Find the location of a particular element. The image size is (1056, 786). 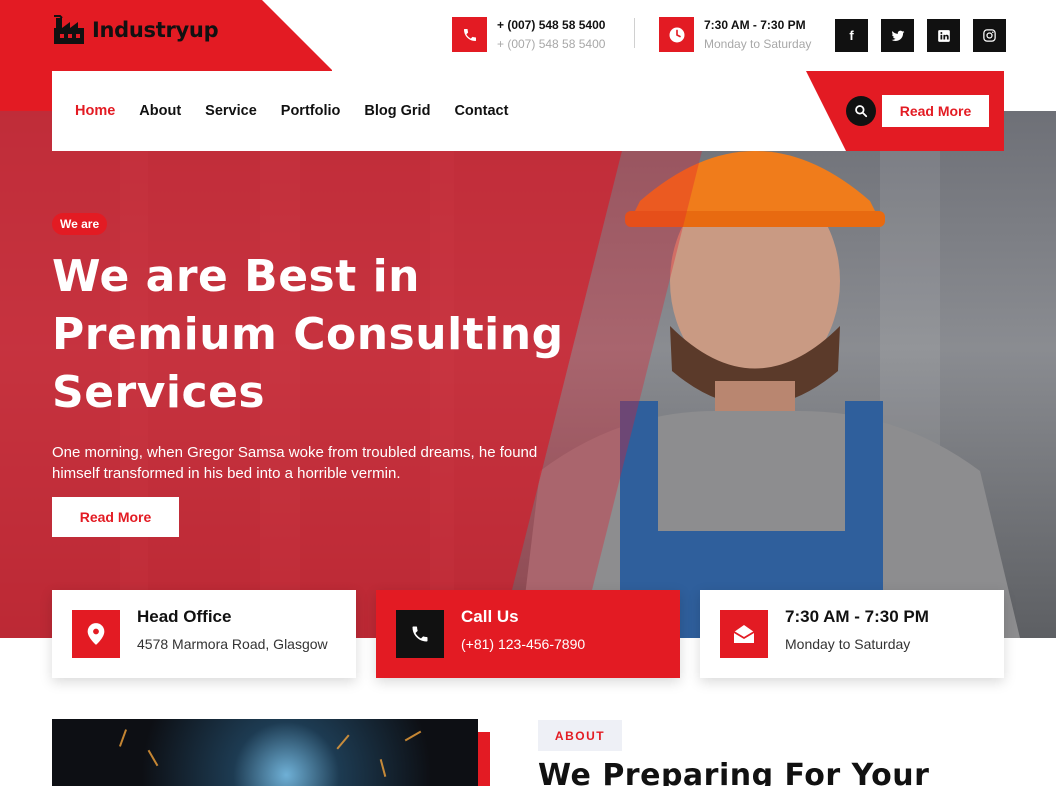

clock-icon is located at coordinates (676, 34).